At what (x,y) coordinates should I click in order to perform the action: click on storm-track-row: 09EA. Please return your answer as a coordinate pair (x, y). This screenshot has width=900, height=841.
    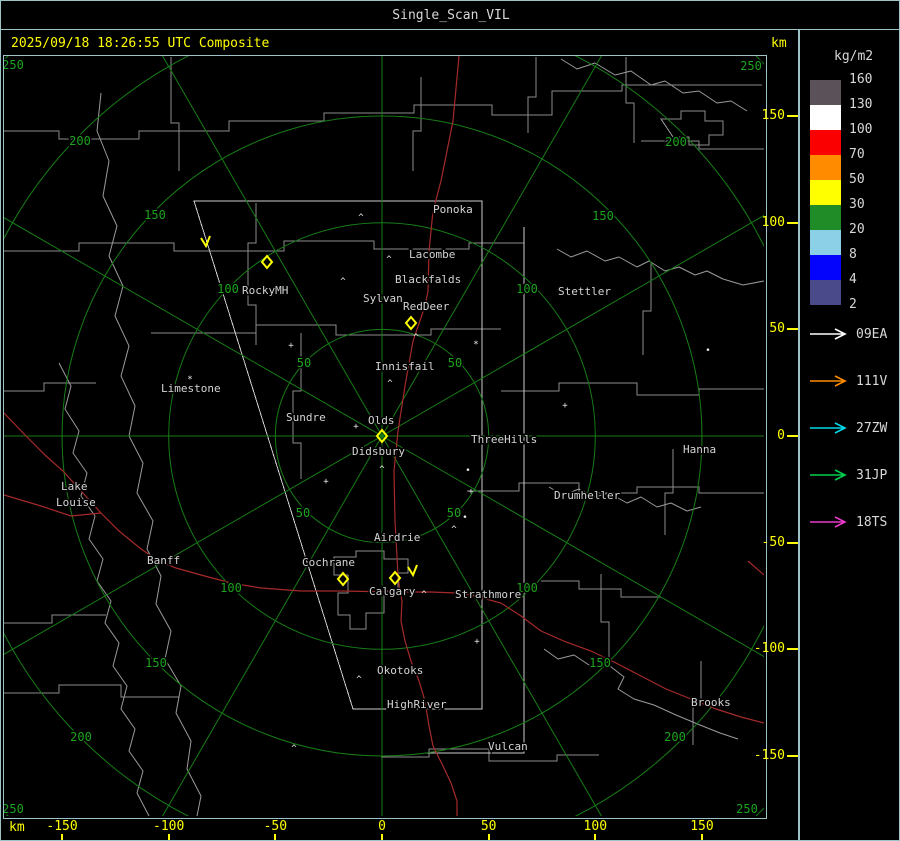
    Looking at the image, I should click on (849, 334).